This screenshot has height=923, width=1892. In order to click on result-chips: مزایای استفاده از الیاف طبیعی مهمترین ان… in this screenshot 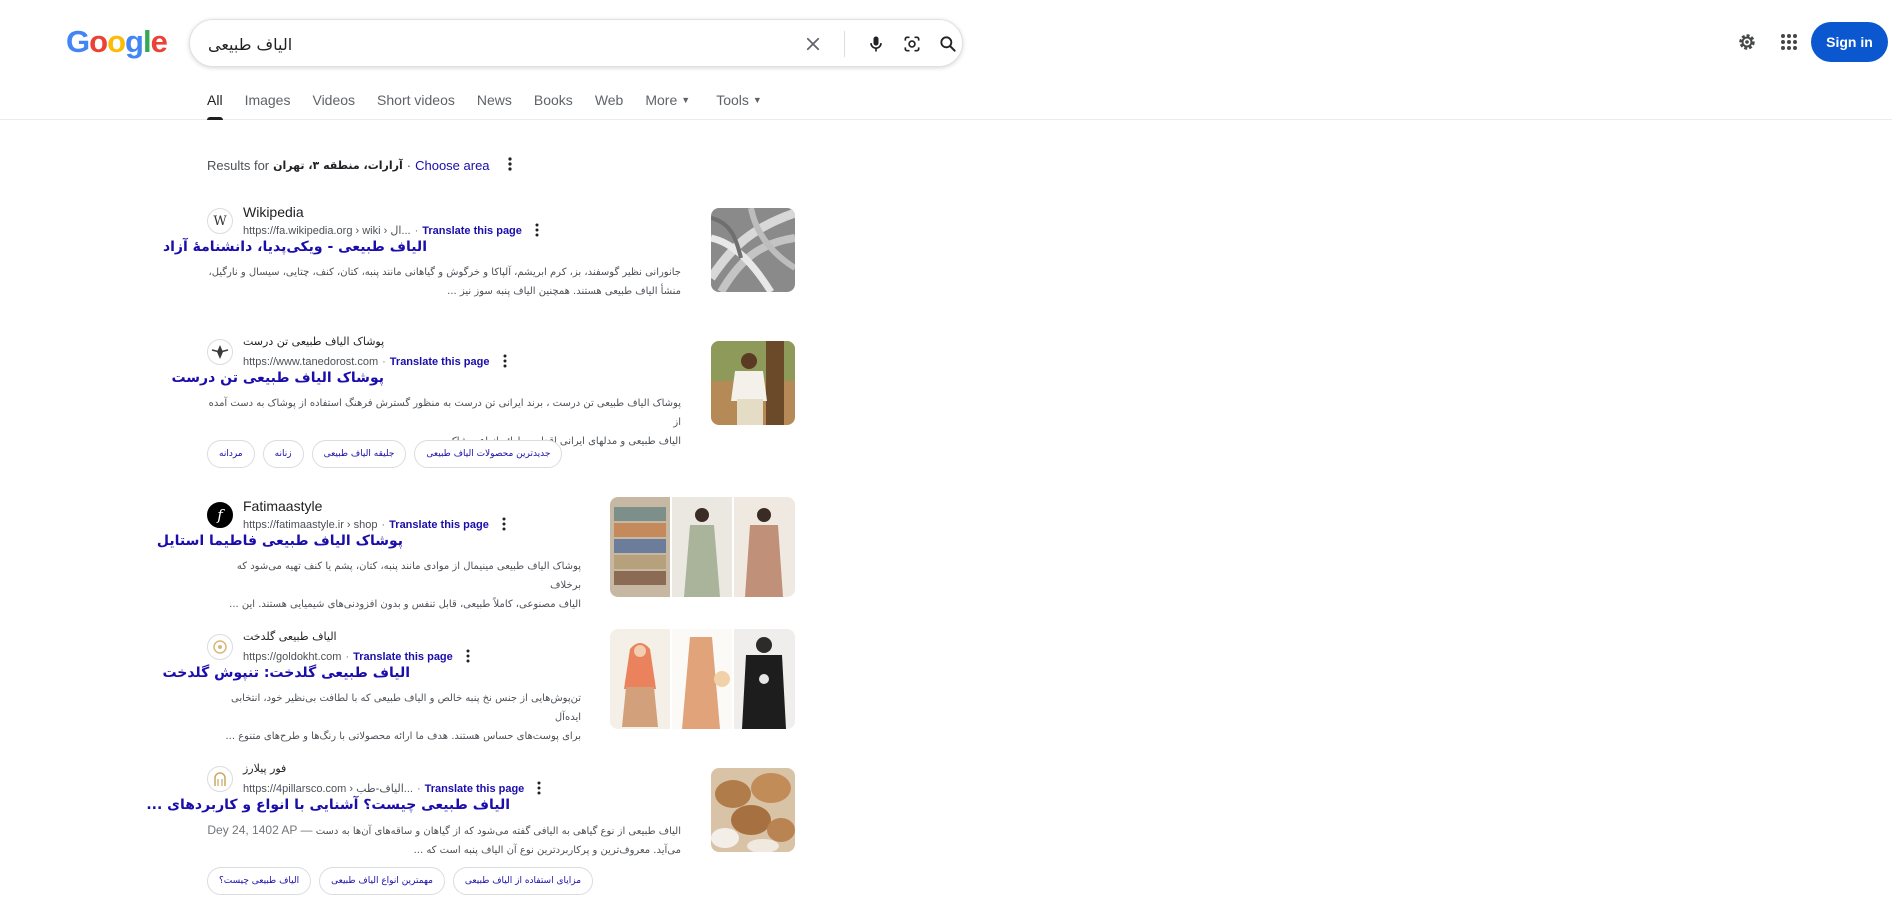, I will do `click(400, 881)`.